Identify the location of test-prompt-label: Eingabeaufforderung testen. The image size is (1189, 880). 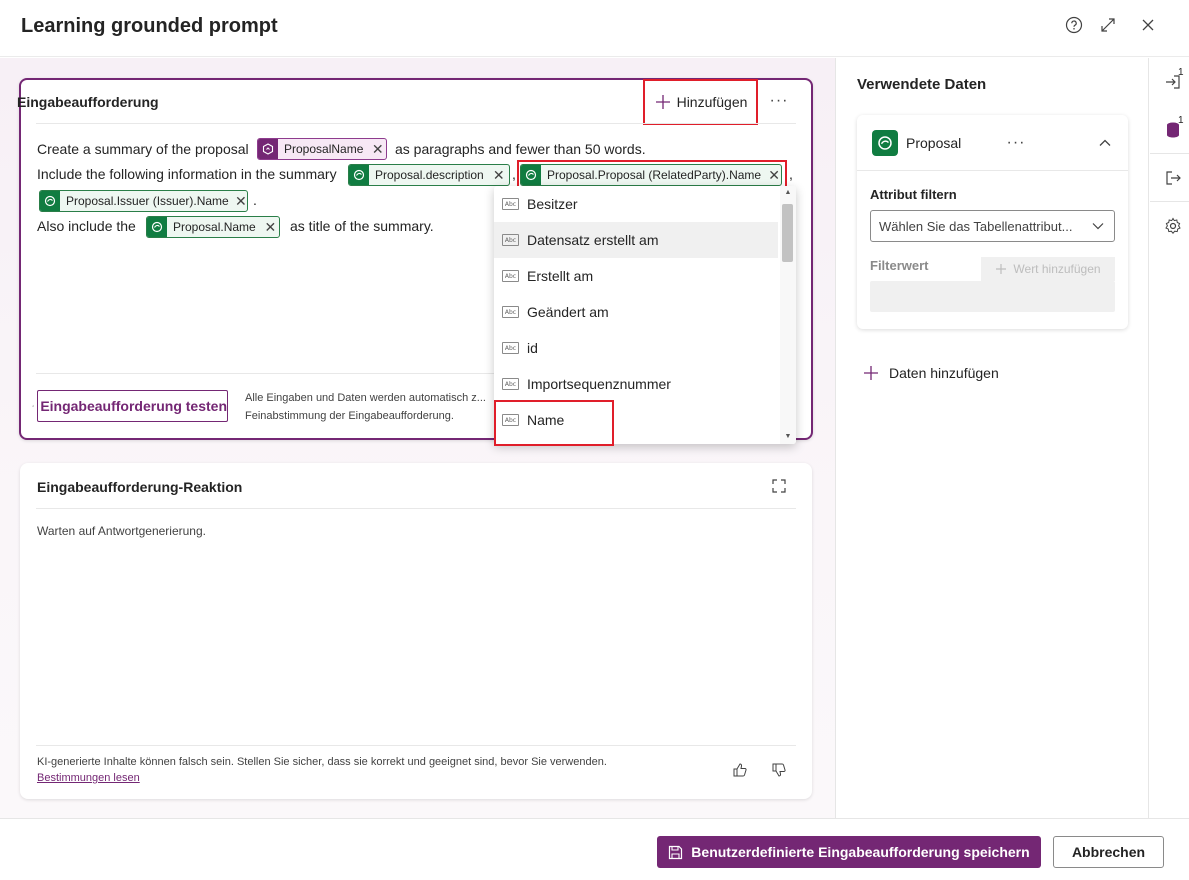
(133, 406).